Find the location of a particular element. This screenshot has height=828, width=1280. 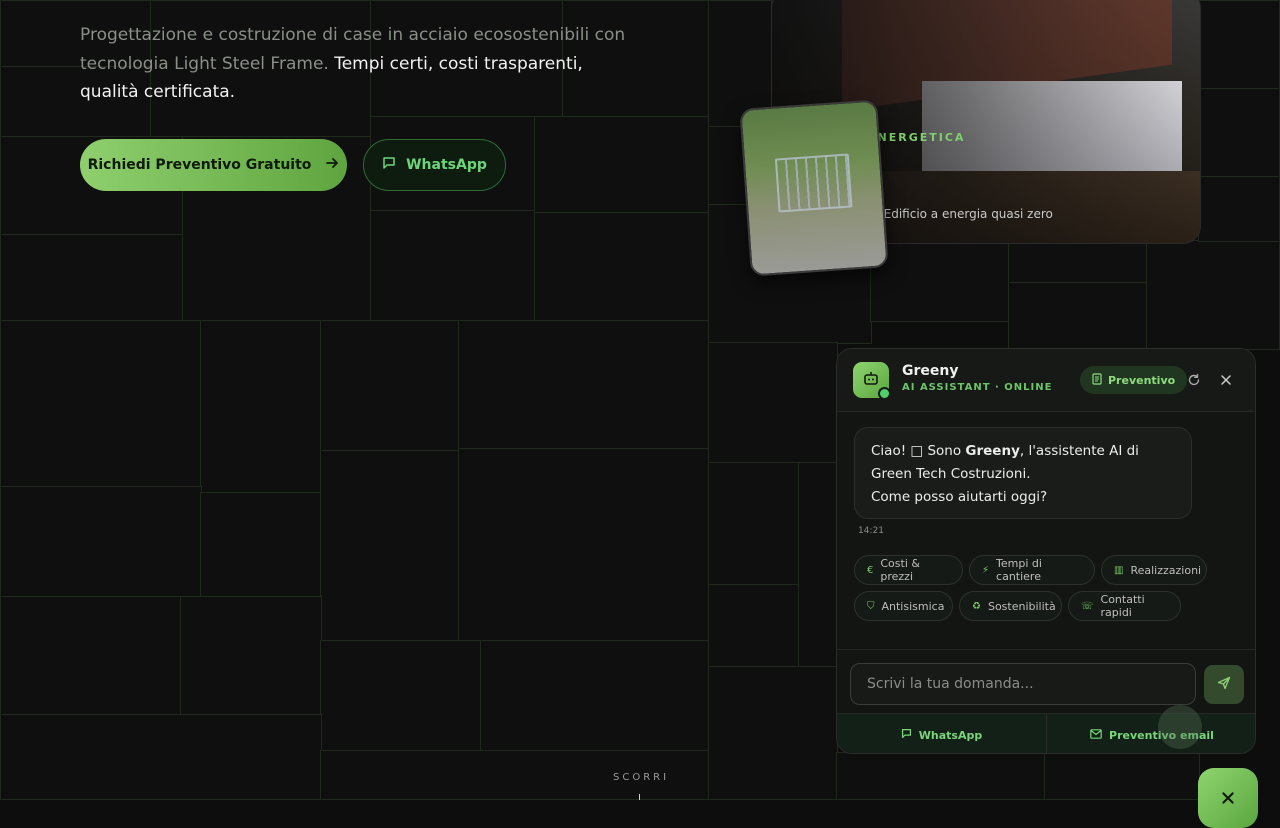

chip-sustainability: ♻ Sostenibilità is located at coordinates (1010, 606).